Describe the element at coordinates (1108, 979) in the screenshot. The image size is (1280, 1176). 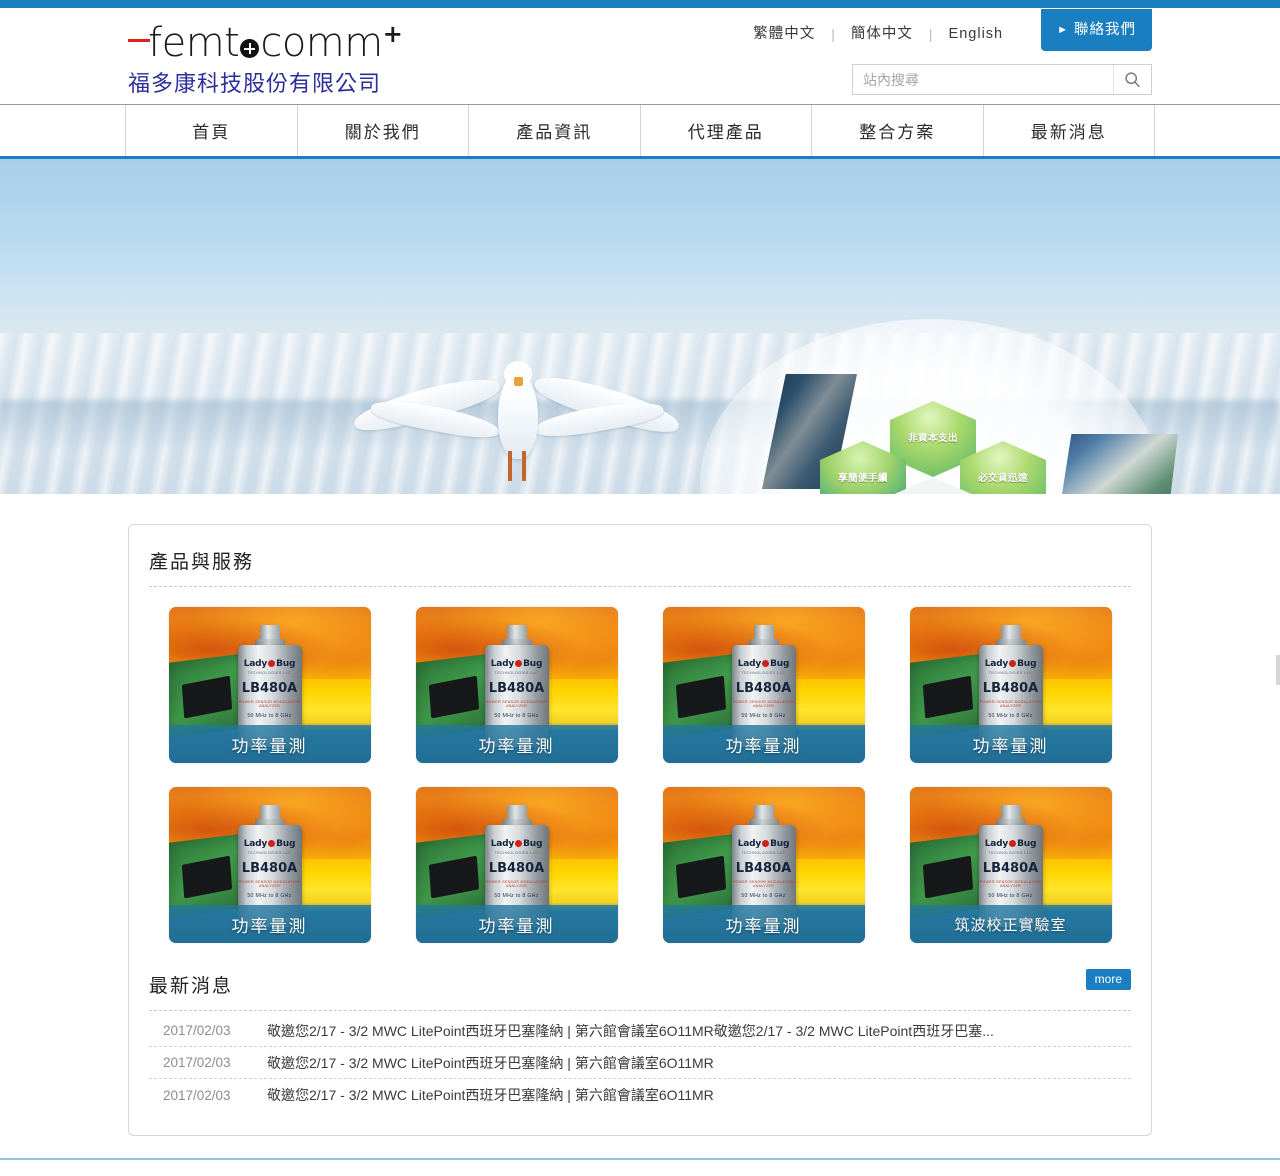
I see `news-more-button: more` at that location.